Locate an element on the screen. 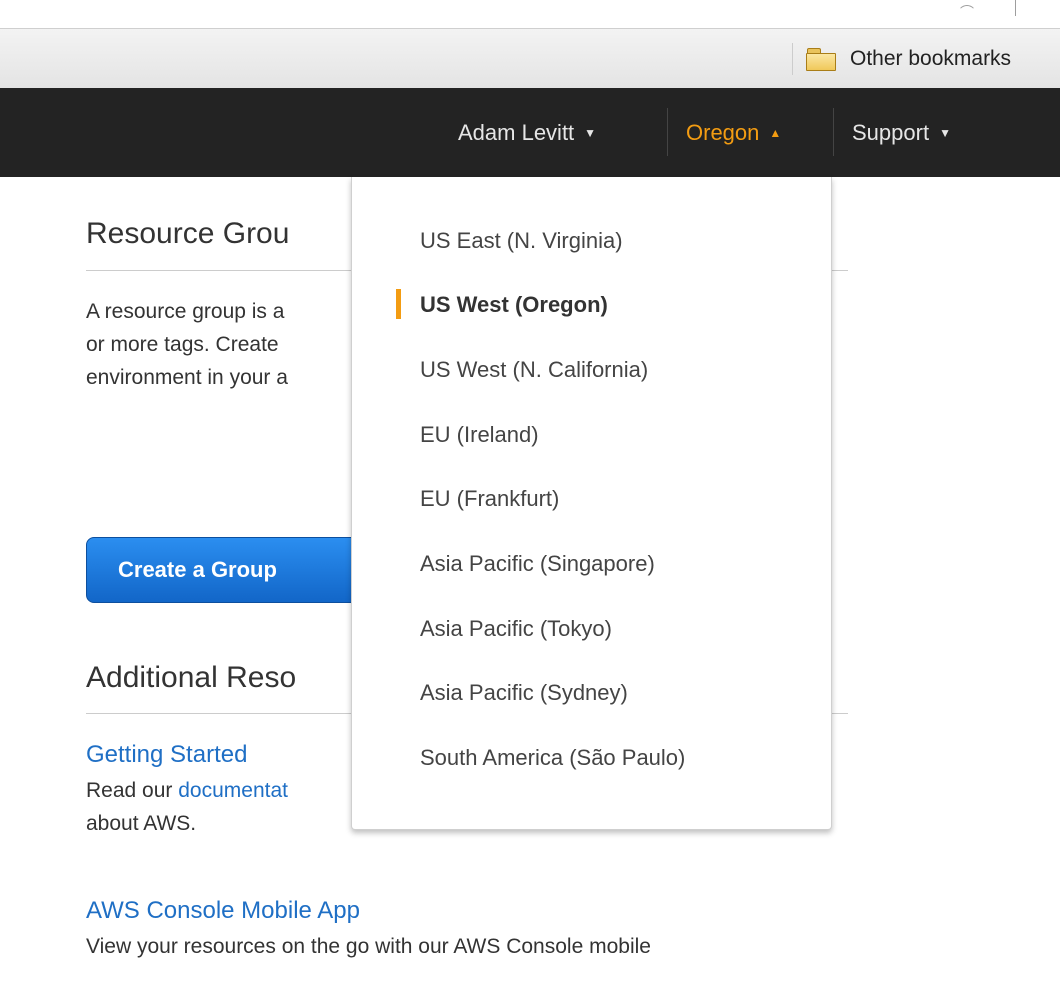 The width and height of the screenshot is (1060, 987). resource-groups-heading: Resource Grou is located at coordinates (188, 233).